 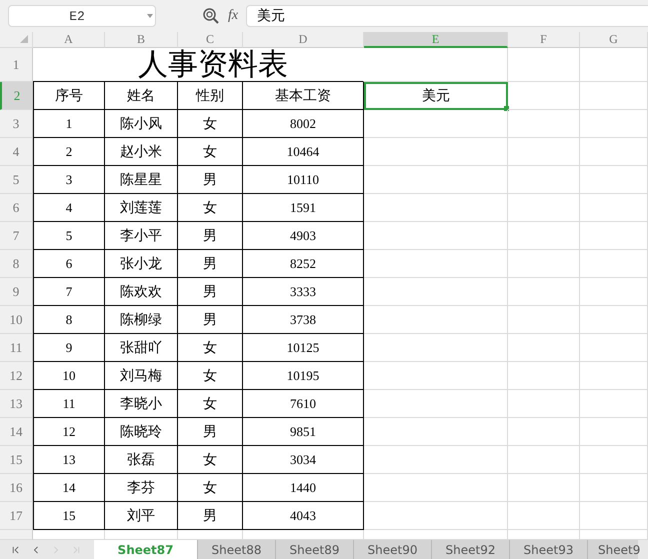 What do you see at coordinates (16, 96) in the screenshot?
I see `row-header: 2` at bounding box center [16, 96].